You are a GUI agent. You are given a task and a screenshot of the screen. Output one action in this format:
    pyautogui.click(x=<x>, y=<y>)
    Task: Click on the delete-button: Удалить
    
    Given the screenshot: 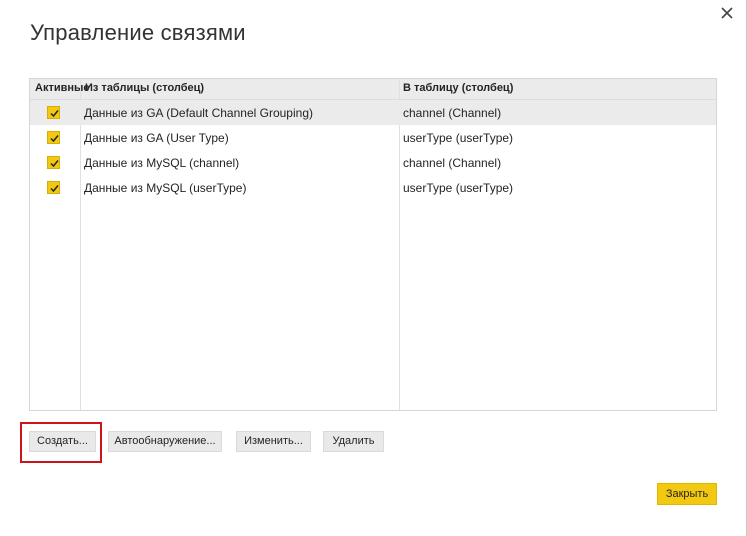 What is the action you would take?
    pyautogui.click(x=353, y=441)
    